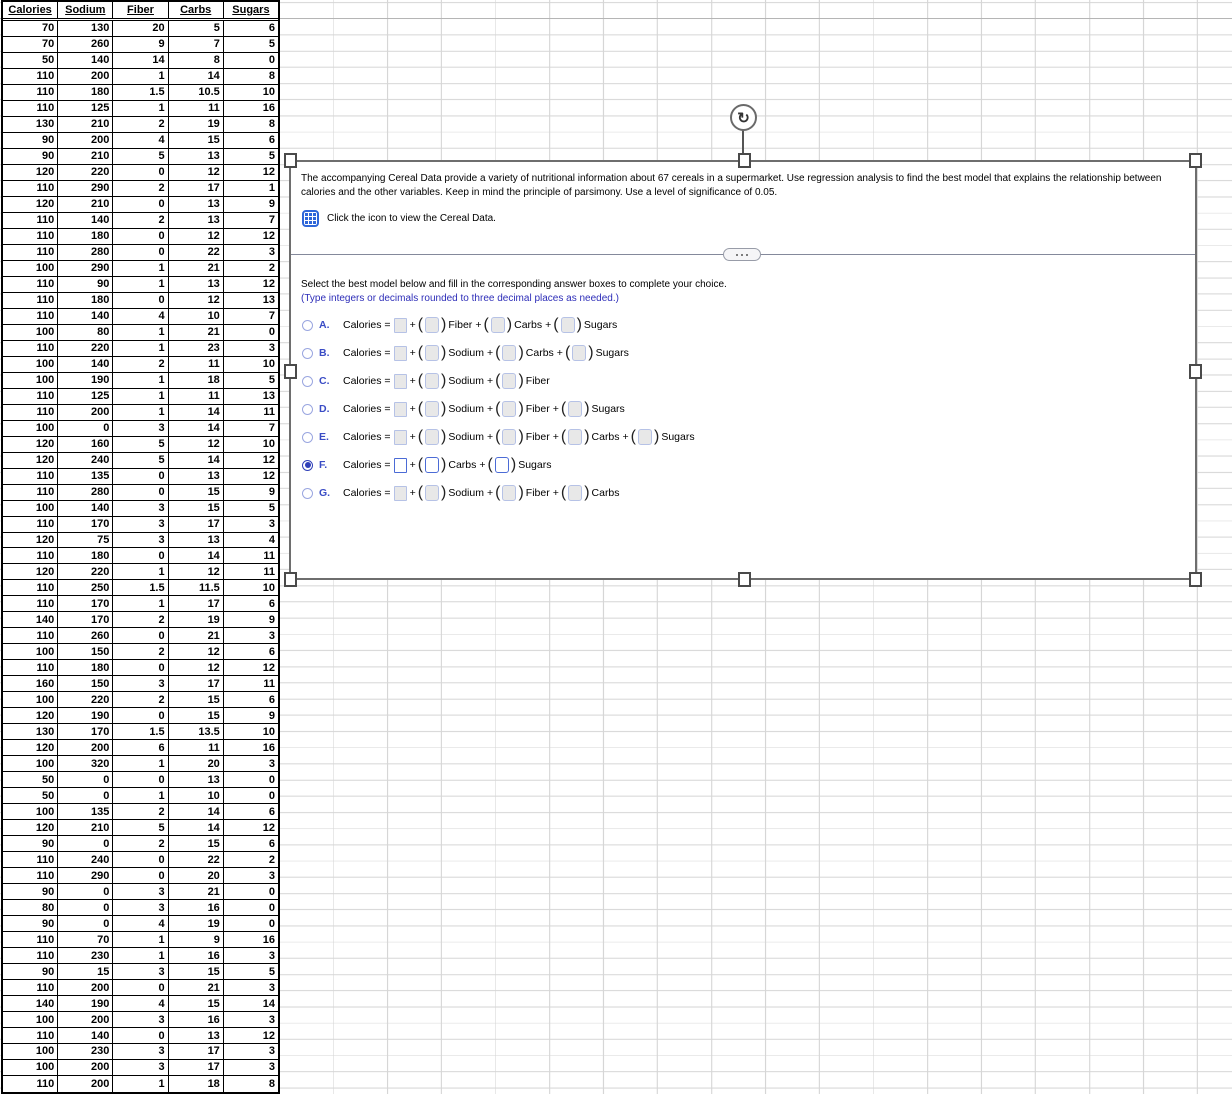  What do you see at coordinates (141, 796) in the screenshot?
I see `table-row: 50 0 1 10 0` at bounding box center [141, 796].